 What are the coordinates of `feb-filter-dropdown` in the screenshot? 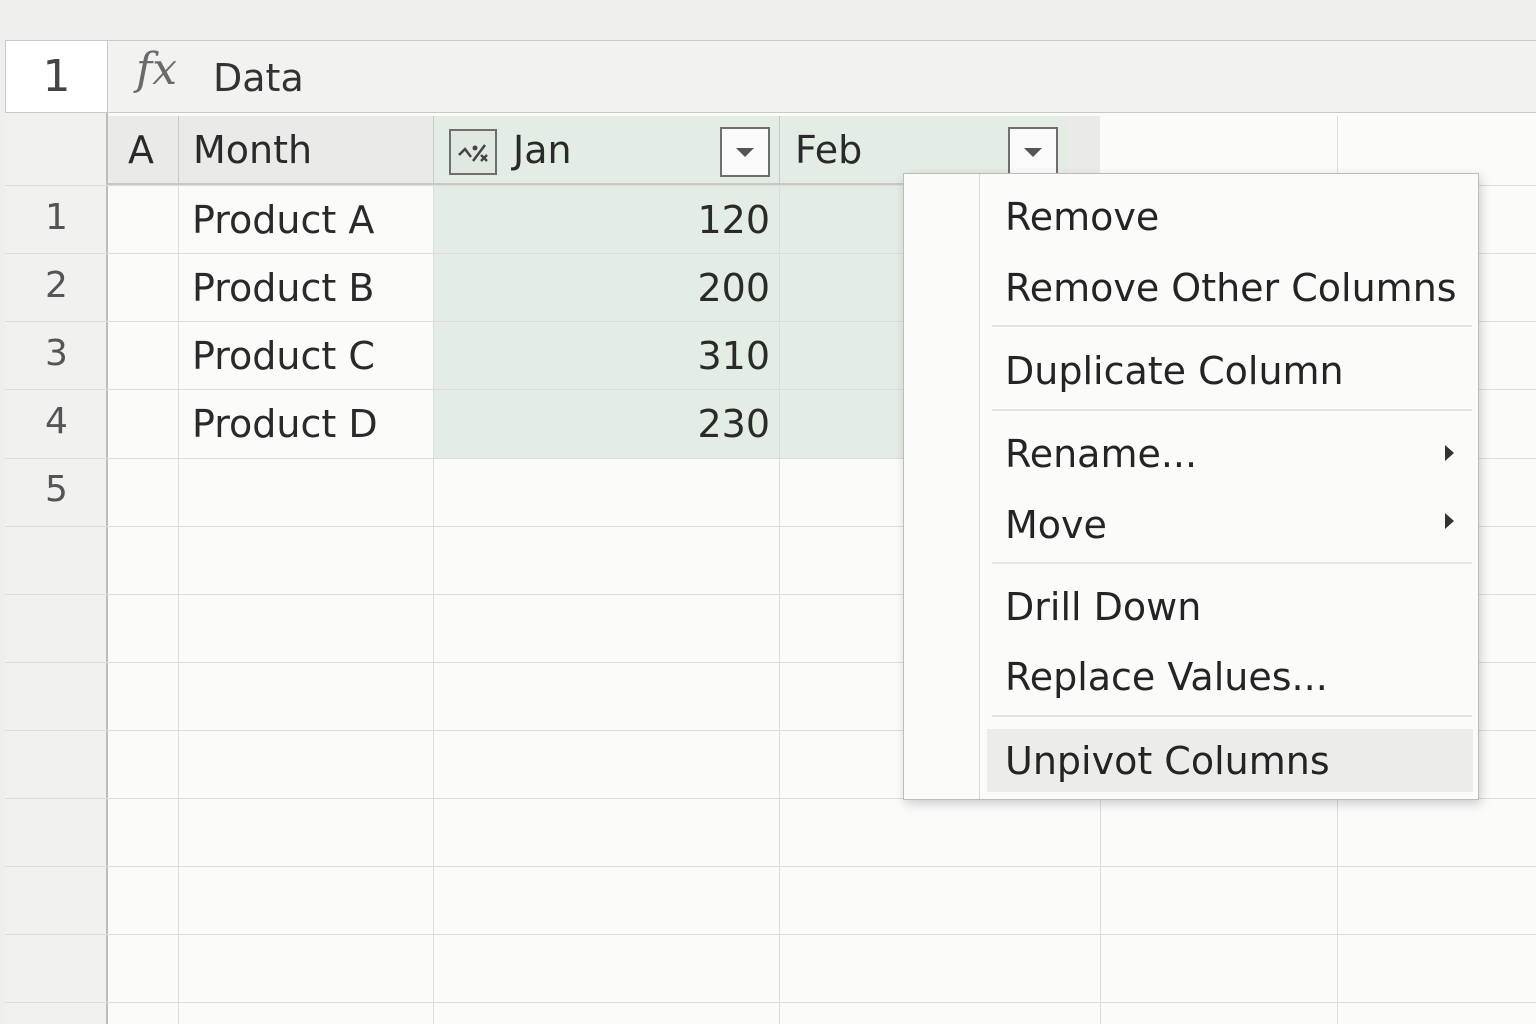 It's located at (1033, 152).